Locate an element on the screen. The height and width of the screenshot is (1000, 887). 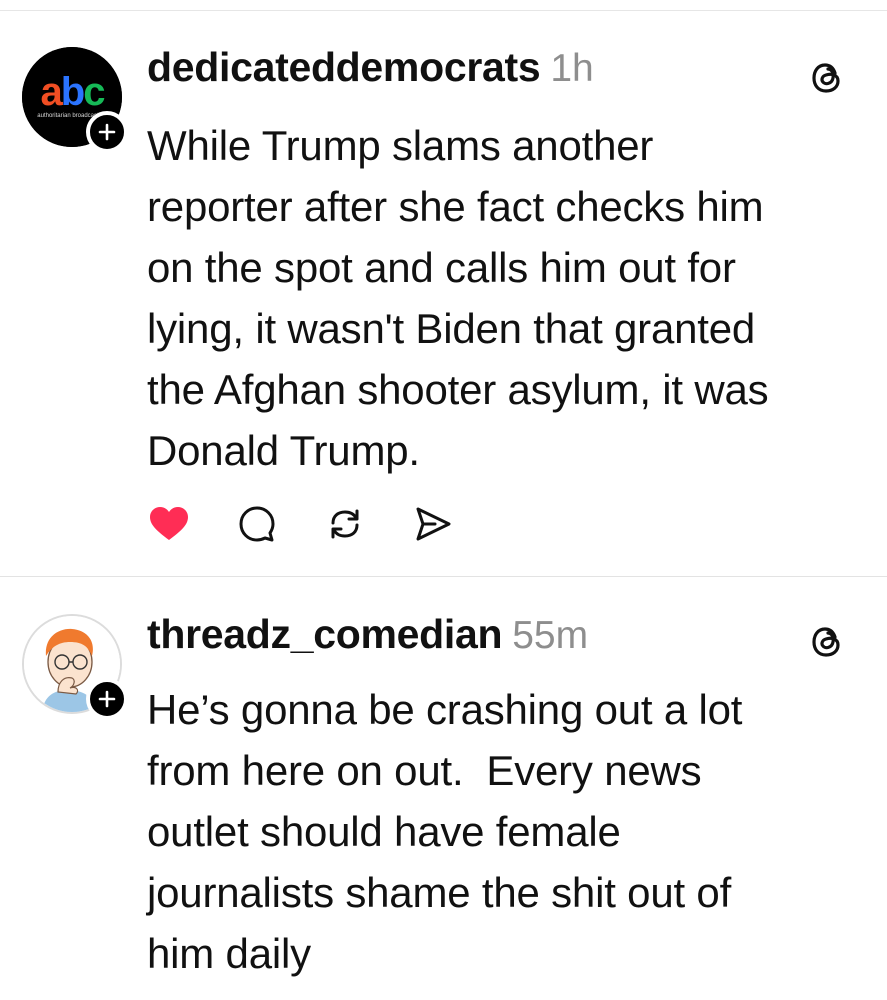
timestamp: 1h is located at coordinates (572, 68).